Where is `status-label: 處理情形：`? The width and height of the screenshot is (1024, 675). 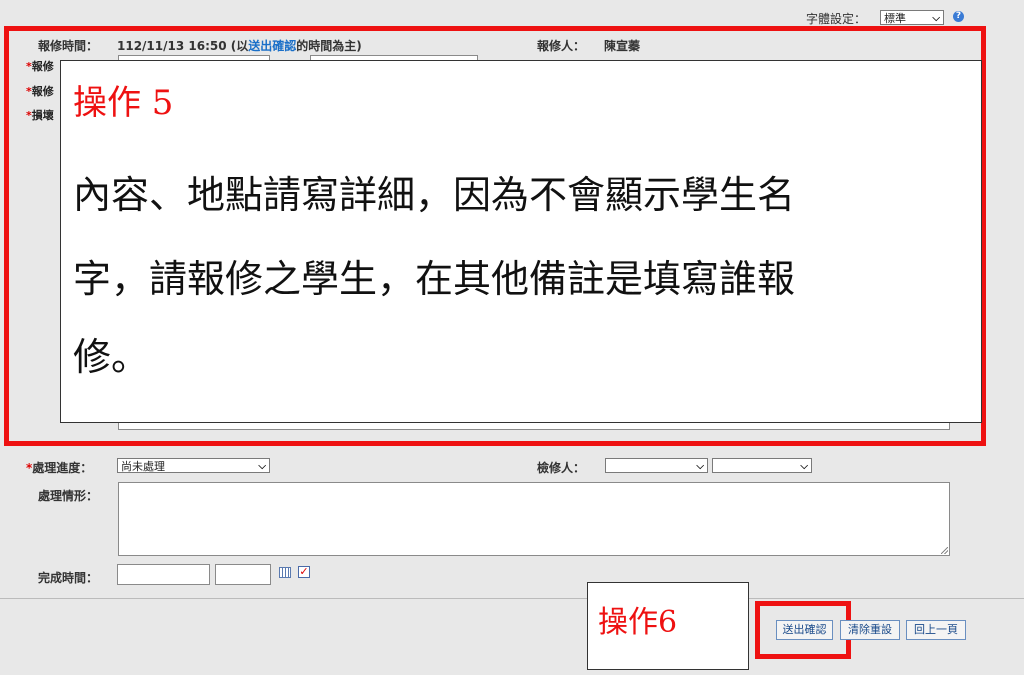 status-label: 處理情形： is located at coordinates (68, 496).